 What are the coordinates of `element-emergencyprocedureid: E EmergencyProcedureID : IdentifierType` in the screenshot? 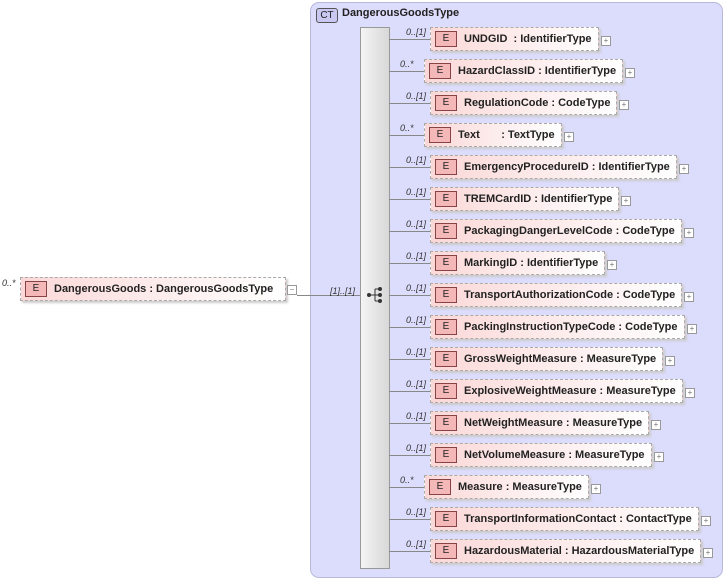 It's located at (553, 167).